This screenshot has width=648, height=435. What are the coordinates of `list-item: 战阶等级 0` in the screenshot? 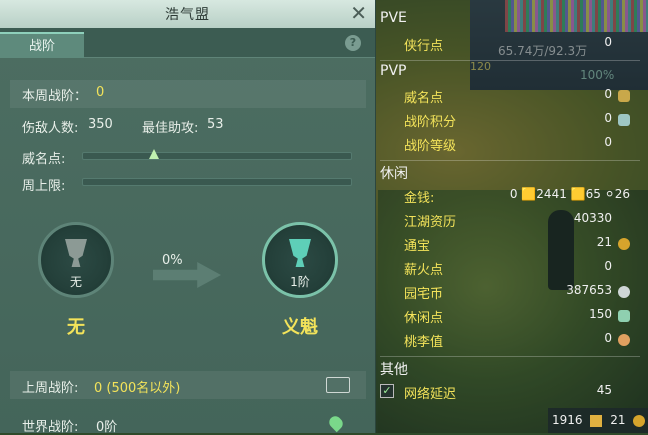 It's located at (508, 144).